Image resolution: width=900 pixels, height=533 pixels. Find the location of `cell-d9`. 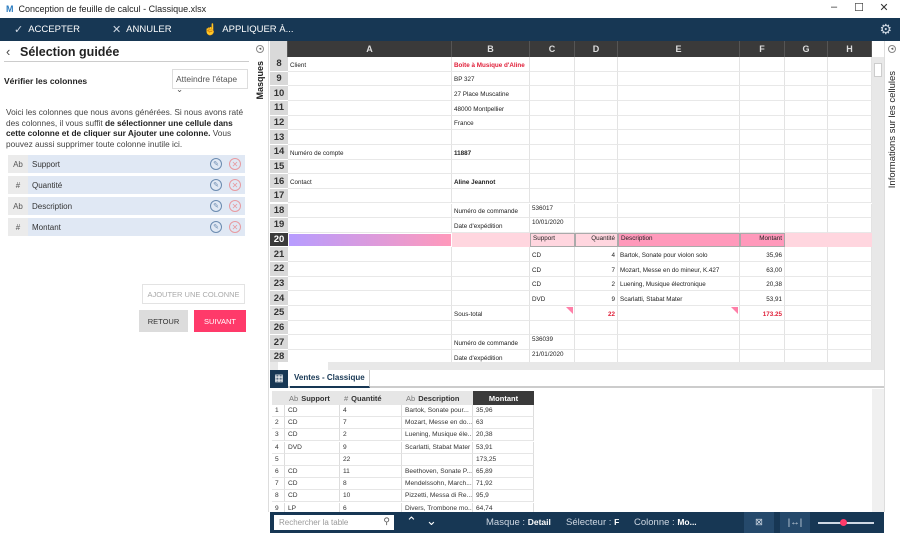

cell-d9 is located at coordinates (596, 79).